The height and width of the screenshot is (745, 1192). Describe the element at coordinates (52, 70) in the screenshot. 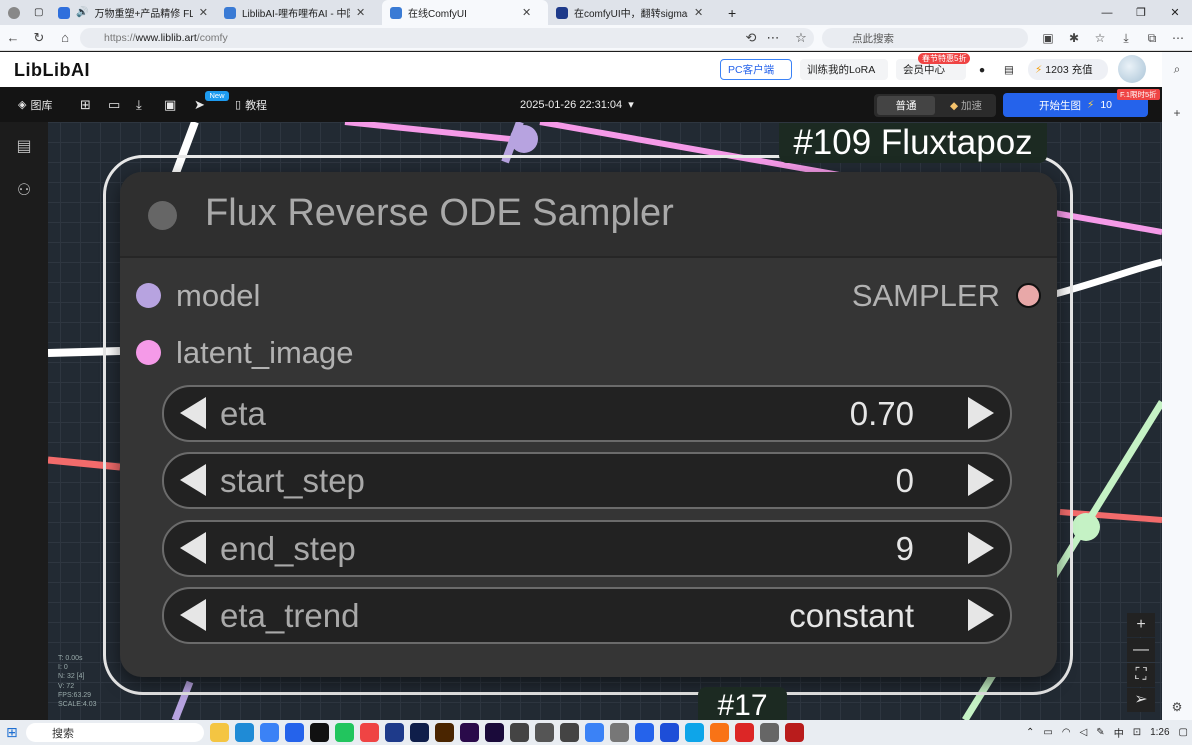

I see `liblib-logo: LibLibAI` at that location.